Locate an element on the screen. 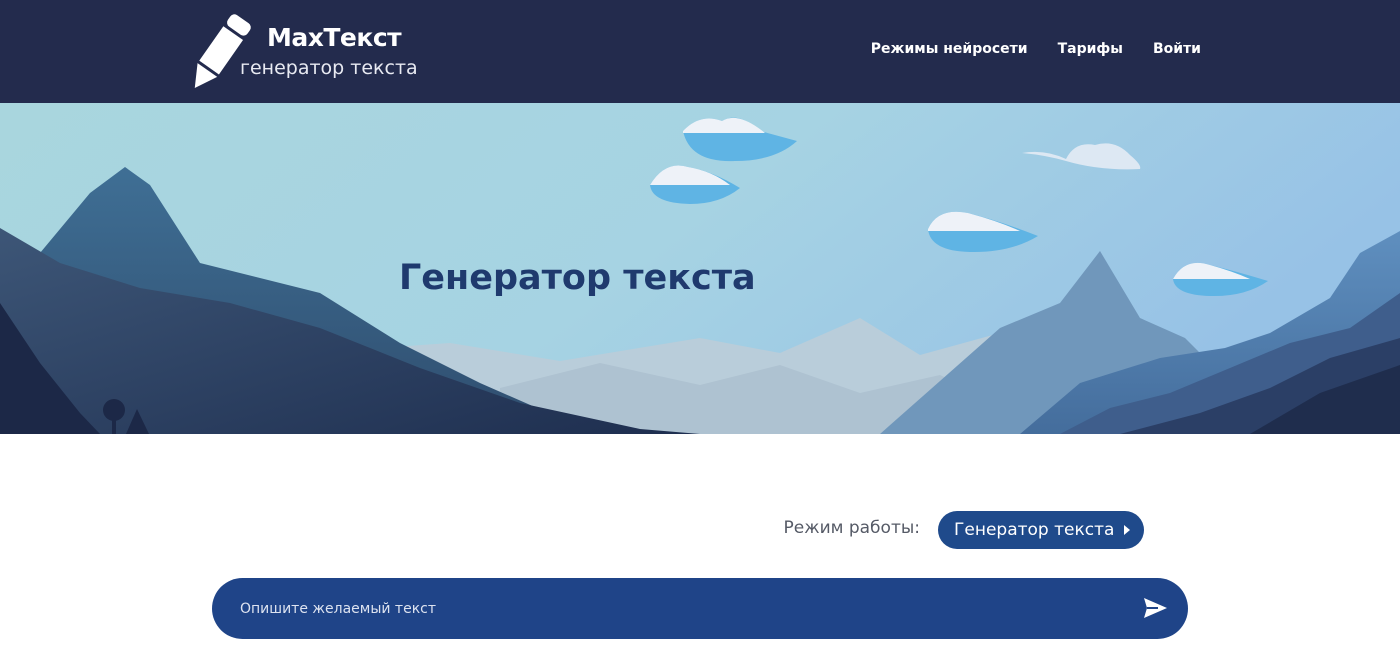 Image resolution: width=1400 pixels, height=667 pixels. prompt-input is located at coordinates (680, 608).